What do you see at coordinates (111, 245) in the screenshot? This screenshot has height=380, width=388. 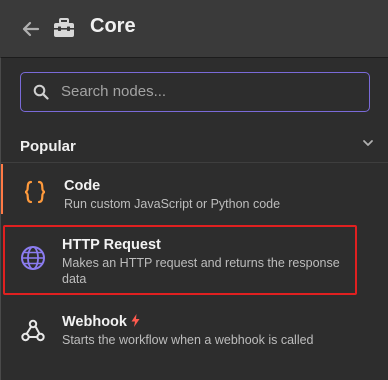 I see `node-title: HTTP Request` at bounding box center [111, 245].